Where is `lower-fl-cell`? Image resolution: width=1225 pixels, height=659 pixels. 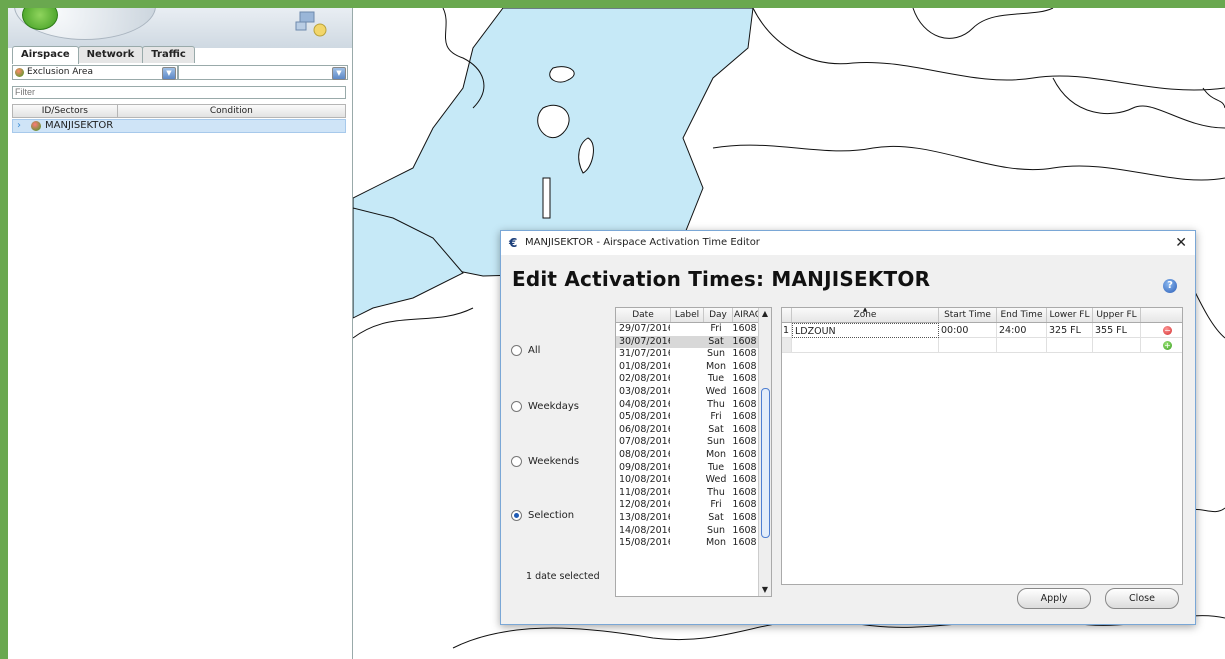
lower-fl-cell is located at coordinates (1070, 345).